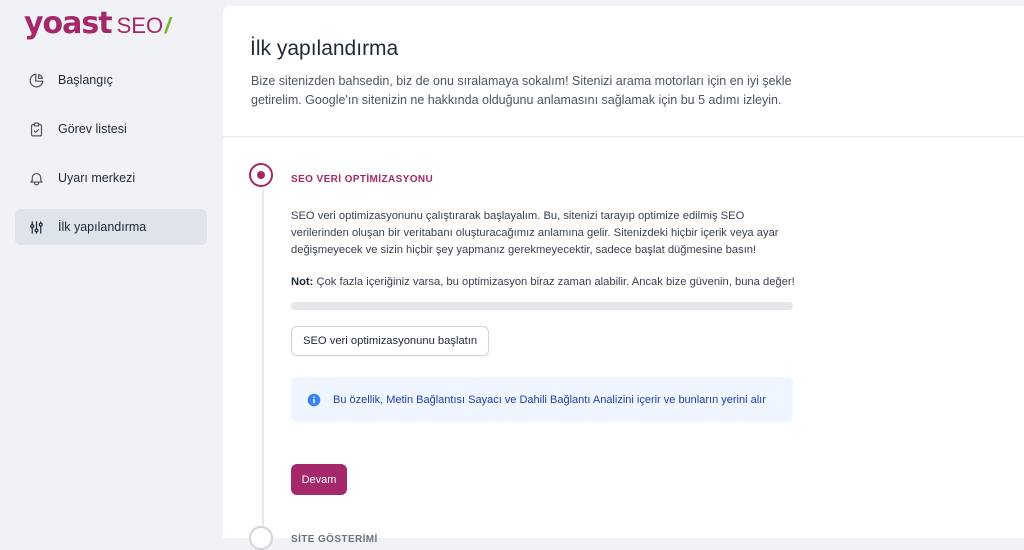 The width and height of the screenshot is (1024, 550). What do you see at coordinates (314, 400) in the screenshot?
I see `info-circle-icon` at bounding box center [314, 400].